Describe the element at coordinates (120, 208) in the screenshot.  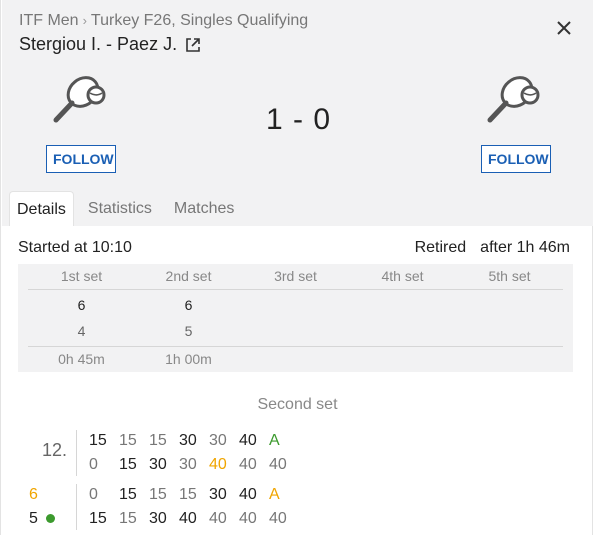
I see `tab-statistics: Statistics` at that location.